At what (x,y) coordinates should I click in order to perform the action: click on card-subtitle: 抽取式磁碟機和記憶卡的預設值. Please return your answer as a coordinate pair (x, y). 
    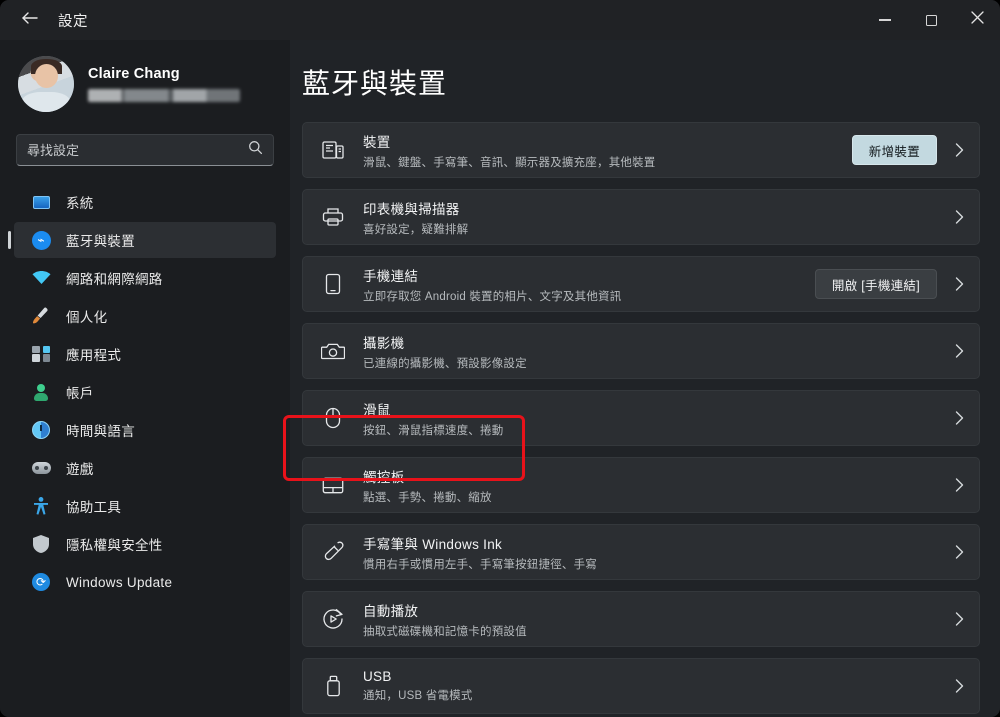
    Looking at the image, I should click on (445, 631).